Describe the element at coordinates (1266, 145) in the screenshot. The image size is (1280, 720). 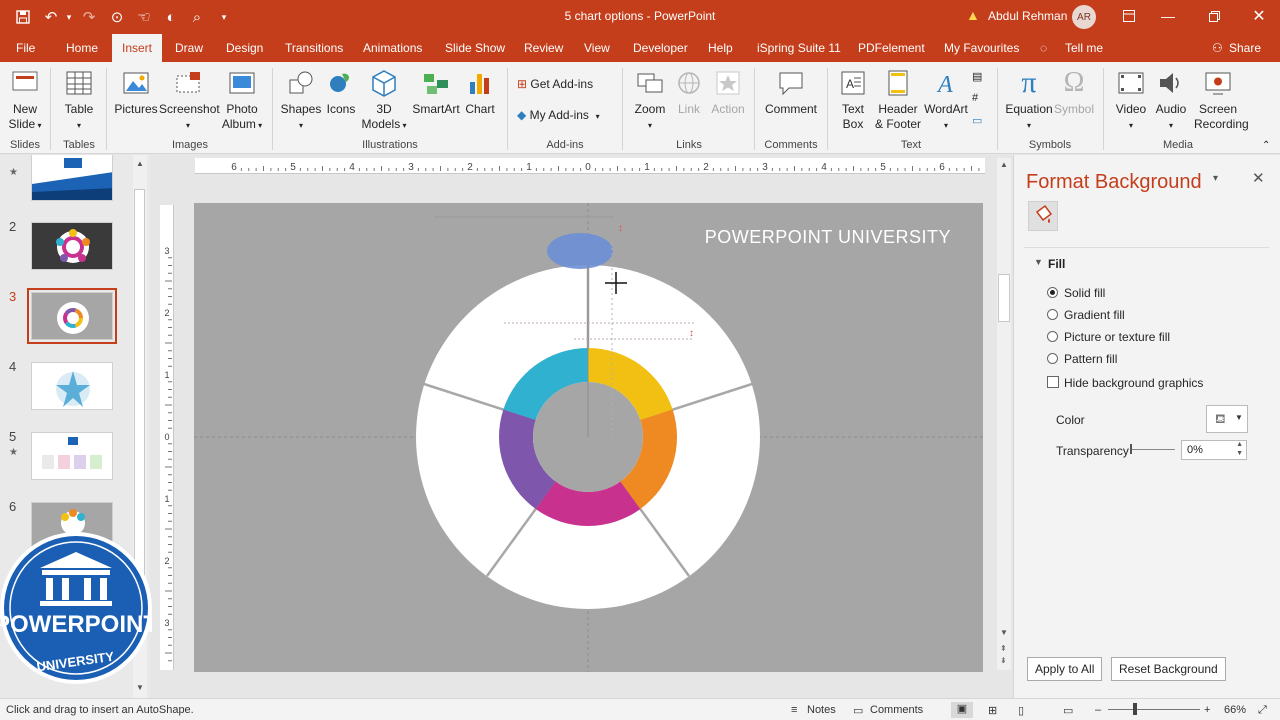
I see `collapse-ribbon-icon: ⌃` at that location.